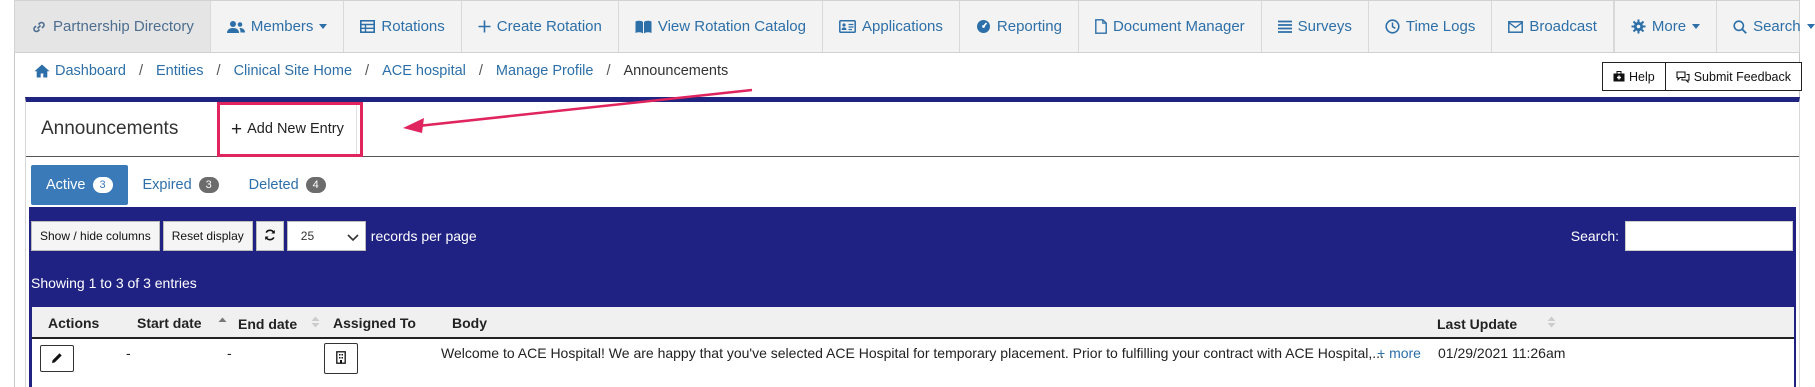  I want to click on nav-label: Applications, so click(902, 26).